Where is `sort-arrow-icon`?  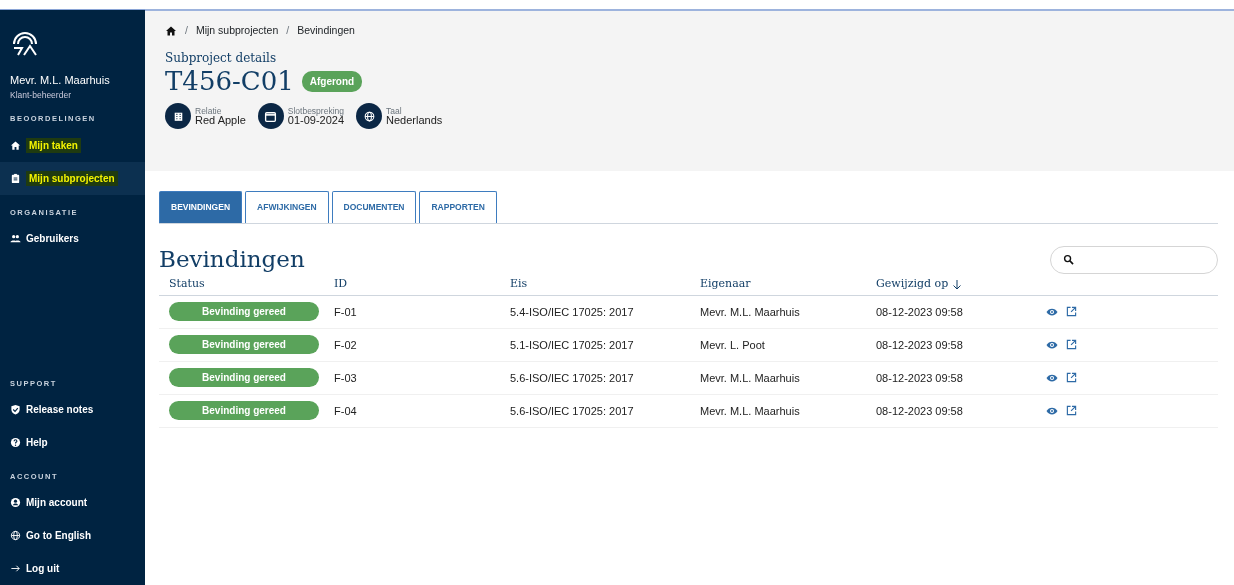 sort-arrow-icon is located at coordinates (957, 284).